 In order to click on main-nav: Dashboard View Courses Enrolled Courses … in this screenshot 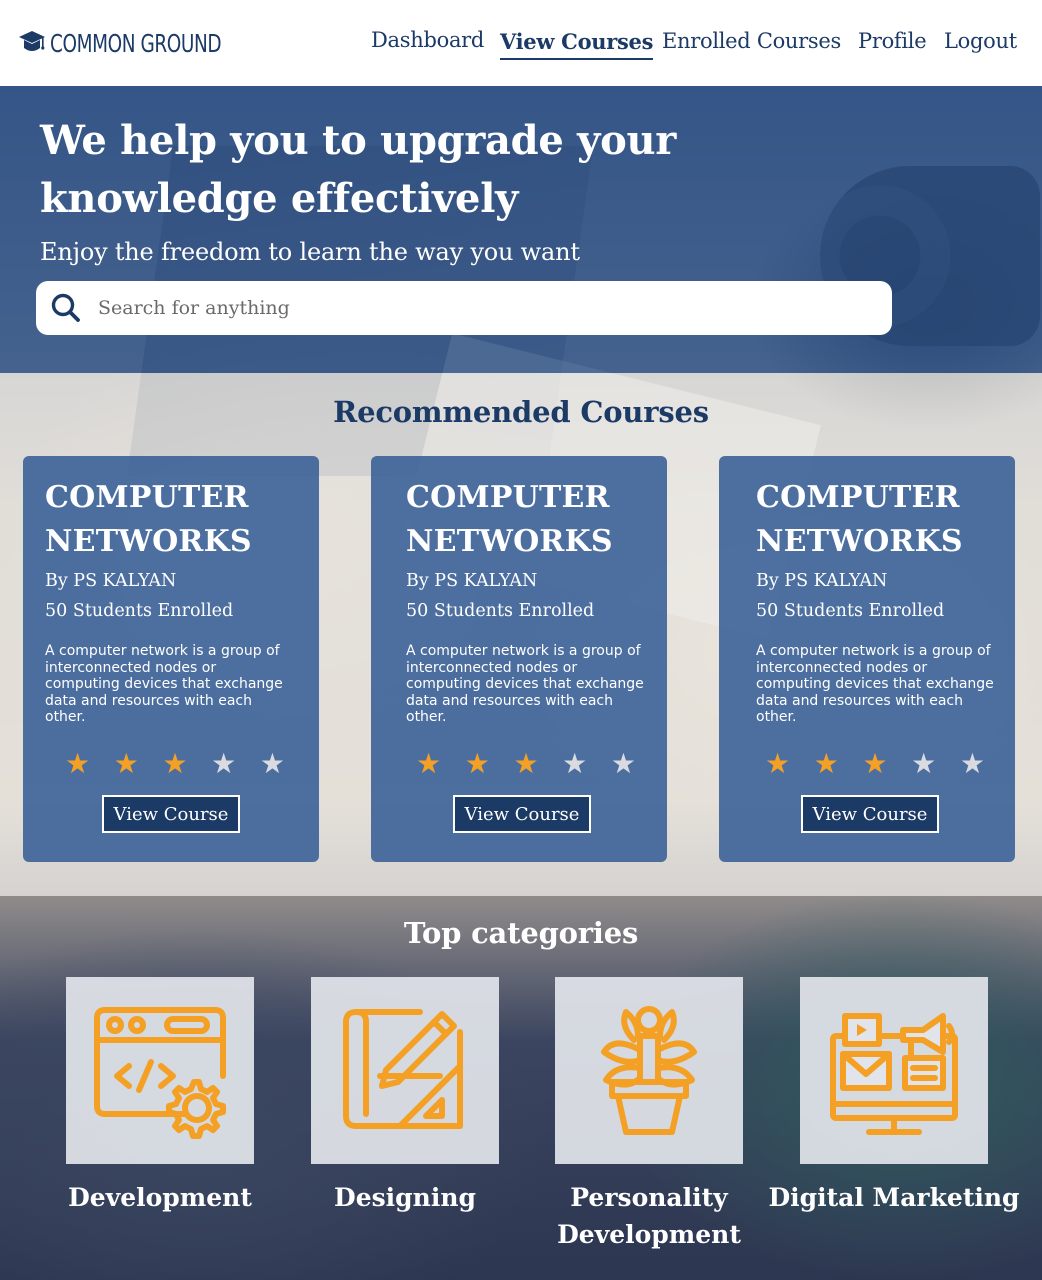, I will do `click(521, 45)`.